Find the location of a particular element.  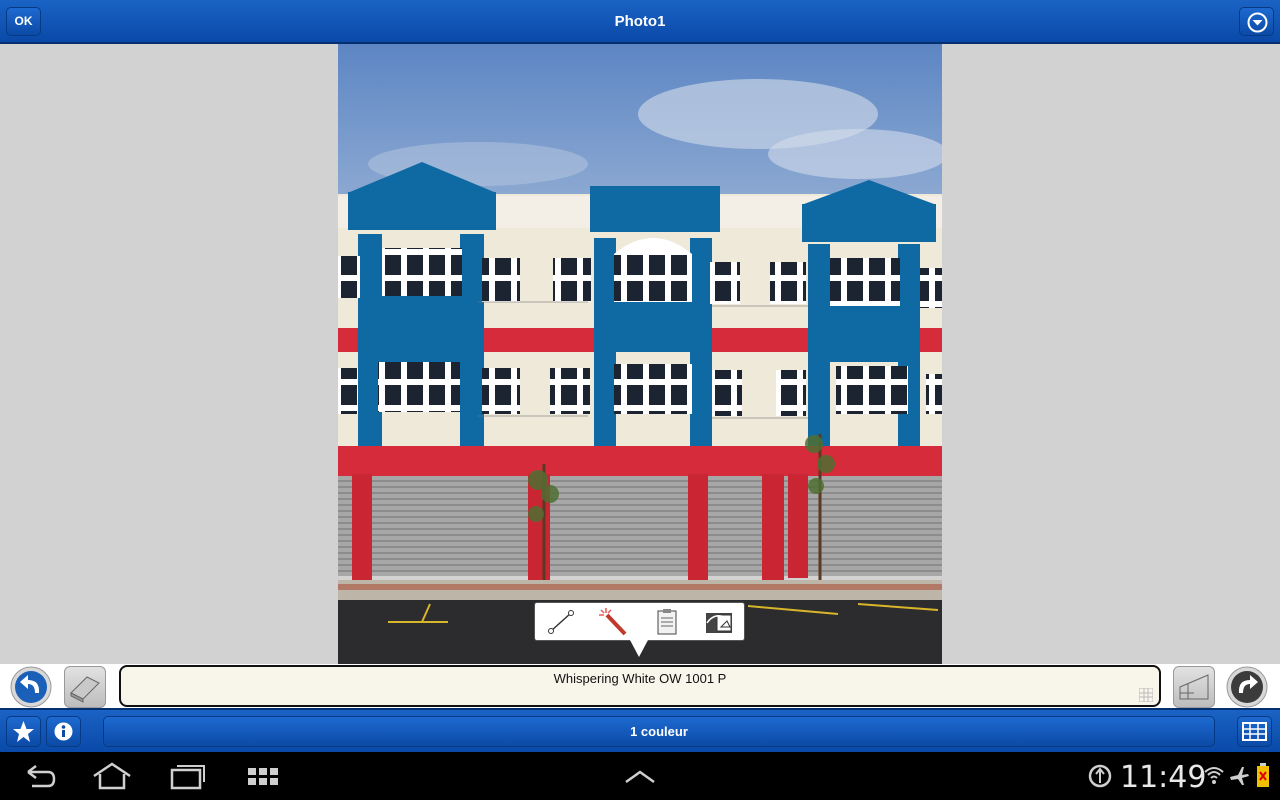

perspective-grid-icon is located at coordinates (1194, 687).